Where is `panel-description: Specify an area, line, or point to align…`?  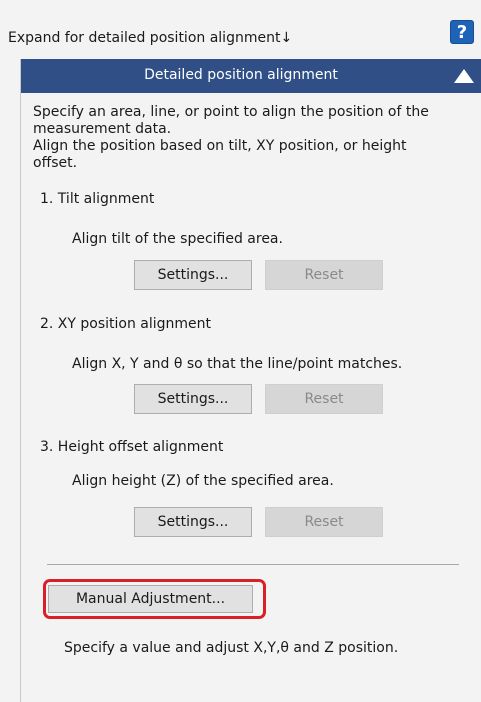 panel-description: Specify an area, line, or point to align… is located at coordinates (255, 138).